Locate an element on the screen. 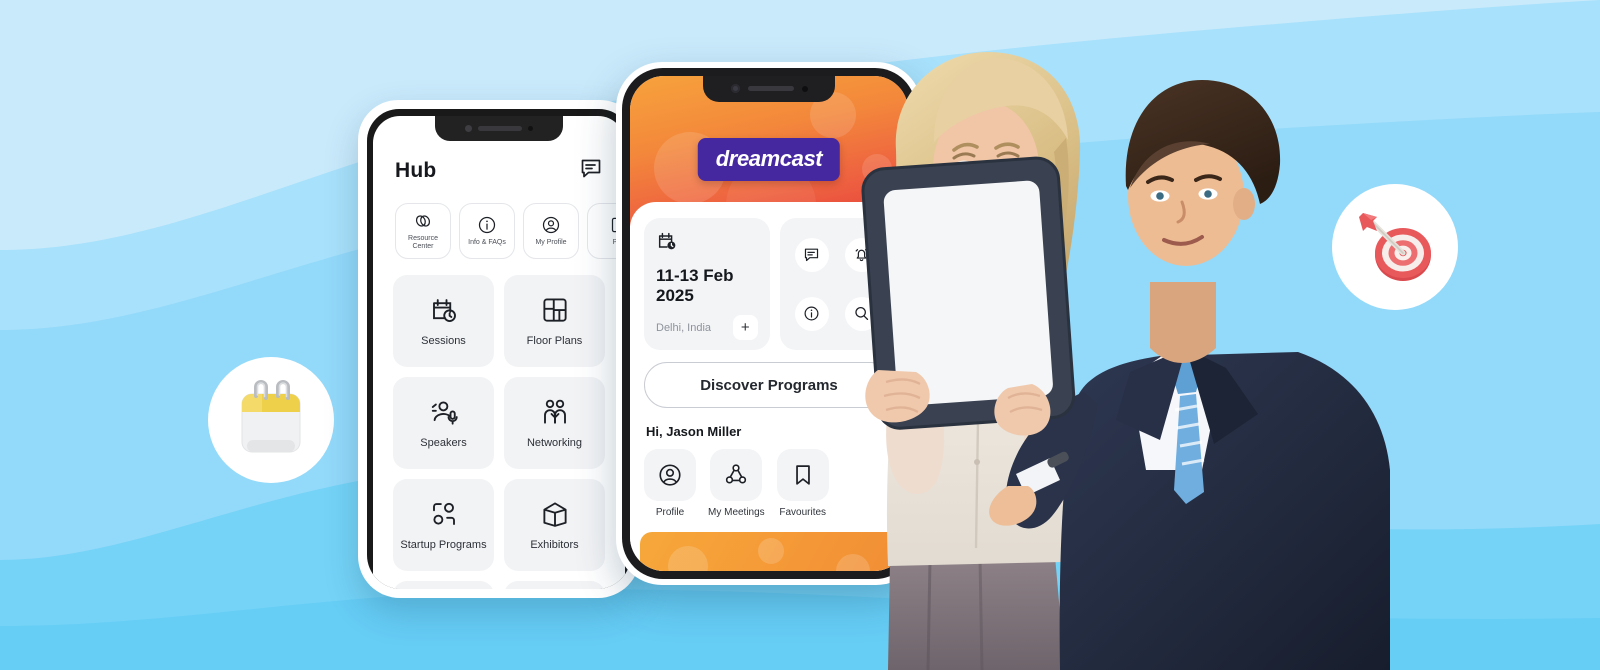 The width and height of the screenshot is (1600, 670). chat-bubble-icon is located at coordinates (591, 170).